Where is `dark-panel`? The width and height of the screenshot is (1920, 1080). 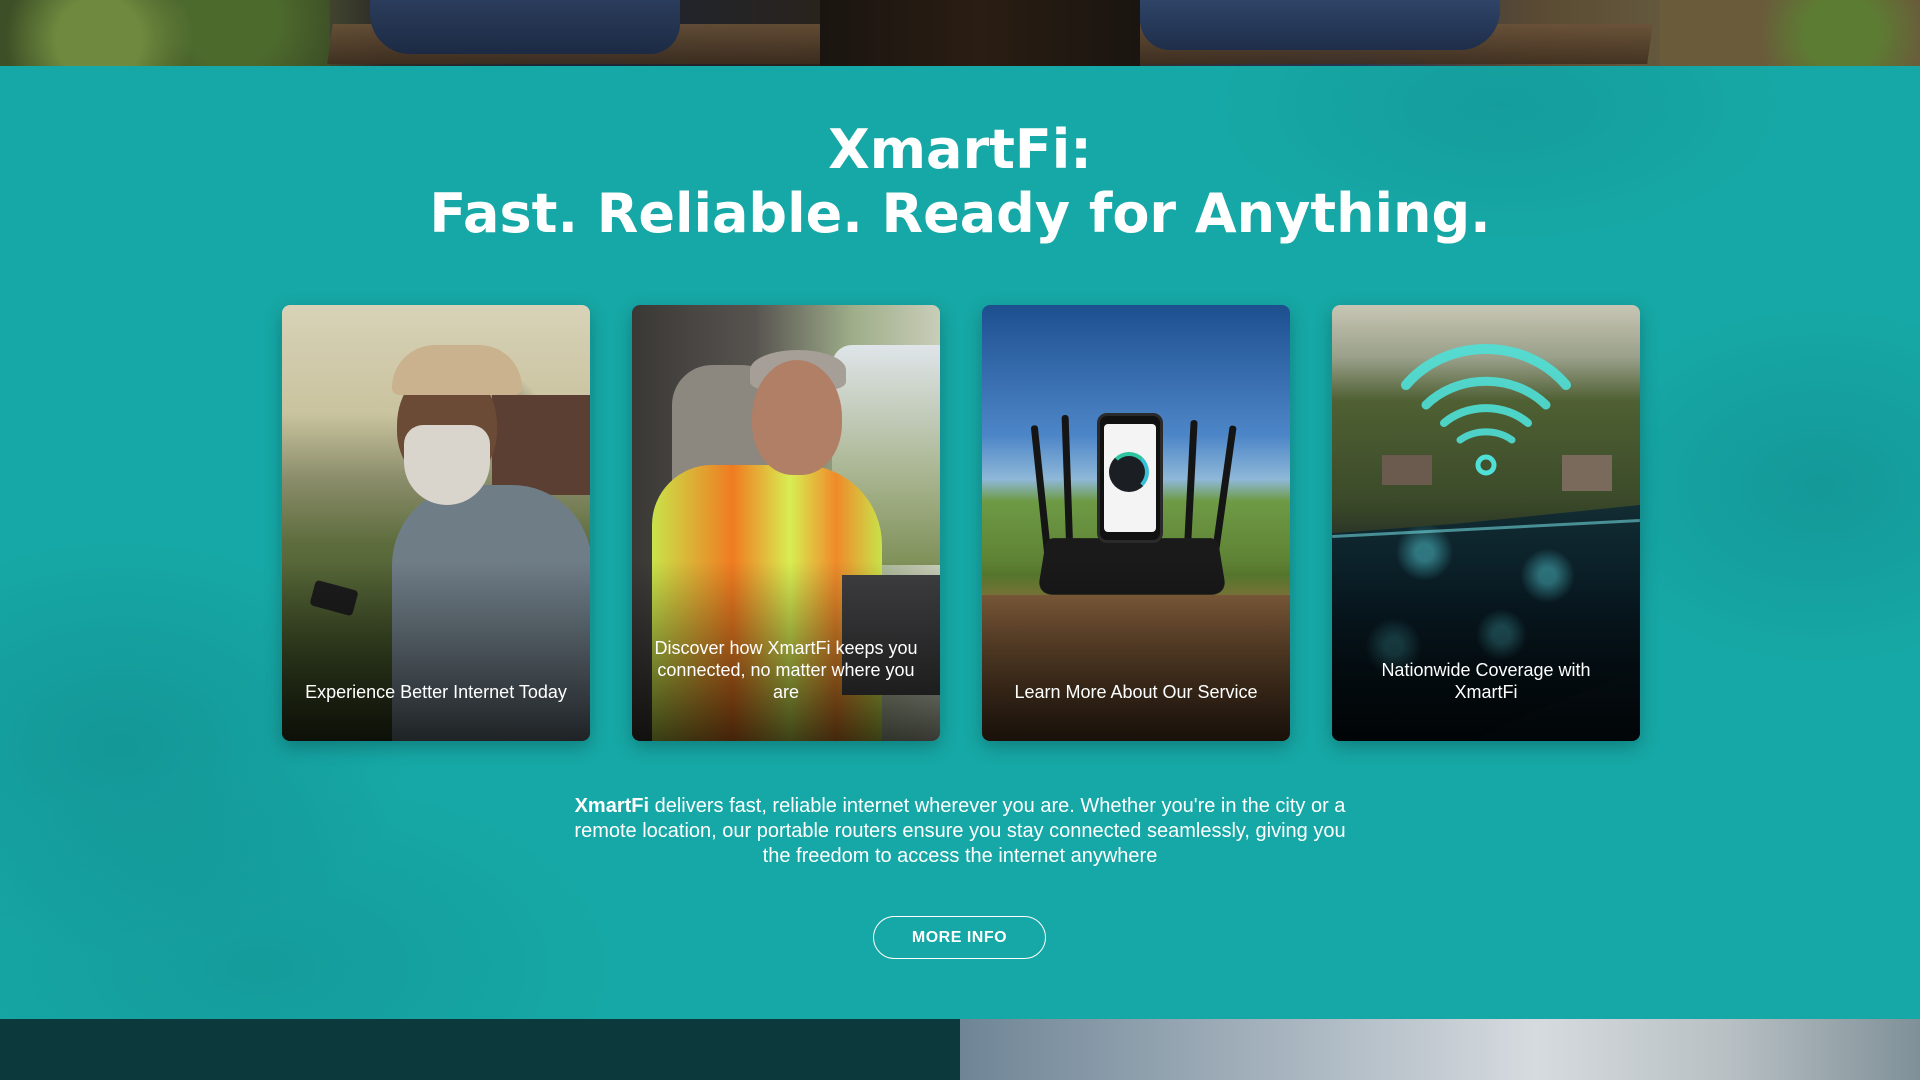
dark-panel is located at coordinates (480, 1049).